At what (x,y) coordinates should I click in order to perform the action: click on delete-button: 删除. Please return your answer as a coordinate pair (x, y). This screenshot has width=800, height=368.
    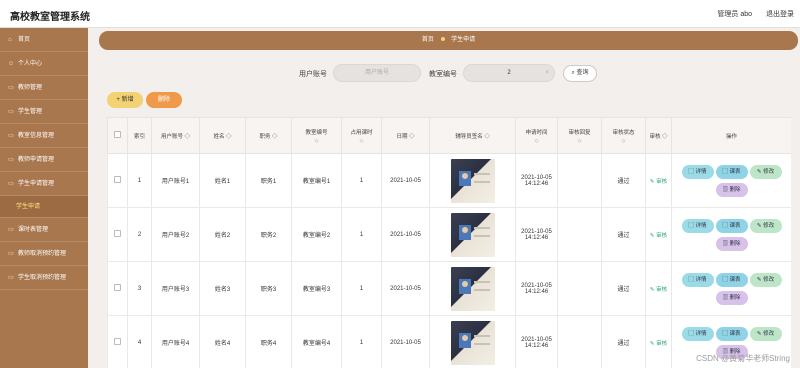
    Looking at the image, I should click on (164, 100).